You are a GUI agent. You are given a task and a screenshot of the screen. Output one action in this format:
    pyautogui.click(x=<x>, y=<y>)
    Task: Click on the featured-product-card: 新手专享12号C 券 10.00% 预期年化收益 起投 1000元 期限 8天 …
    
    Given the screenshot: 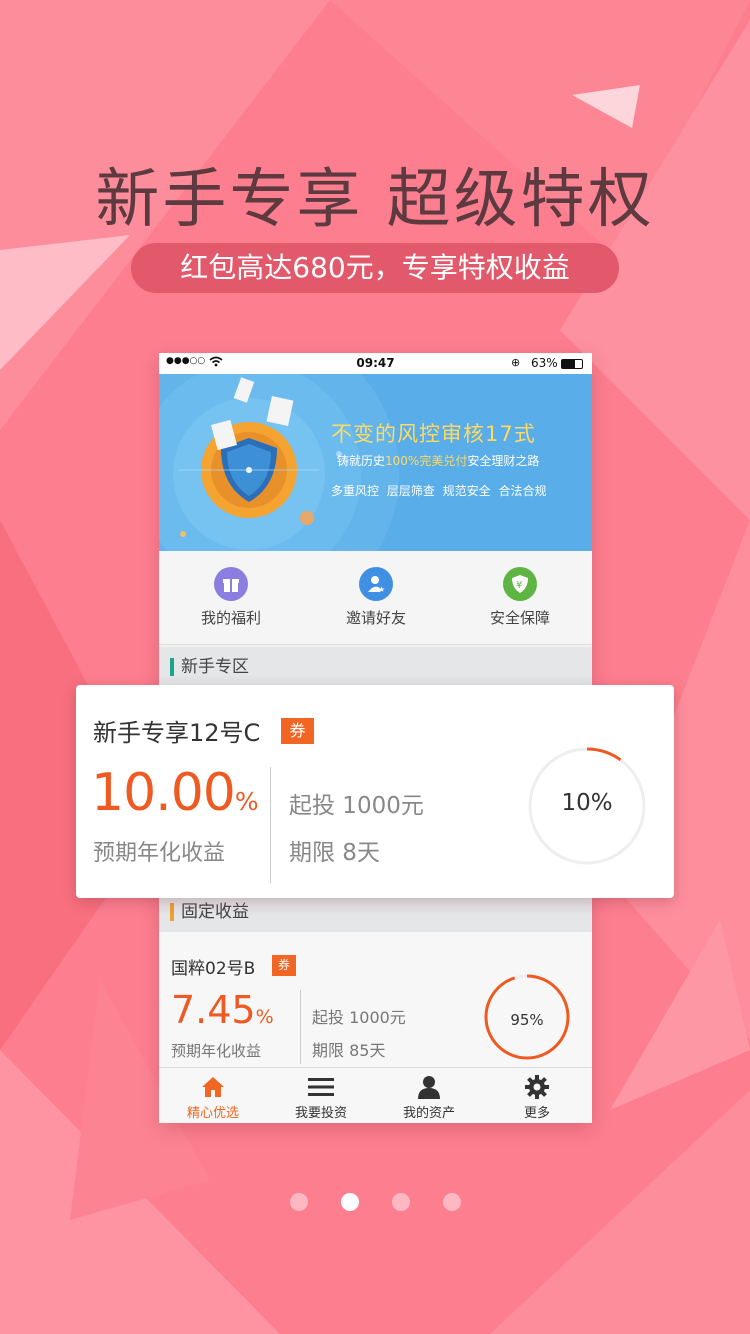 What is the action you would take?
    pyautogui.click(x=375, y=791)
    